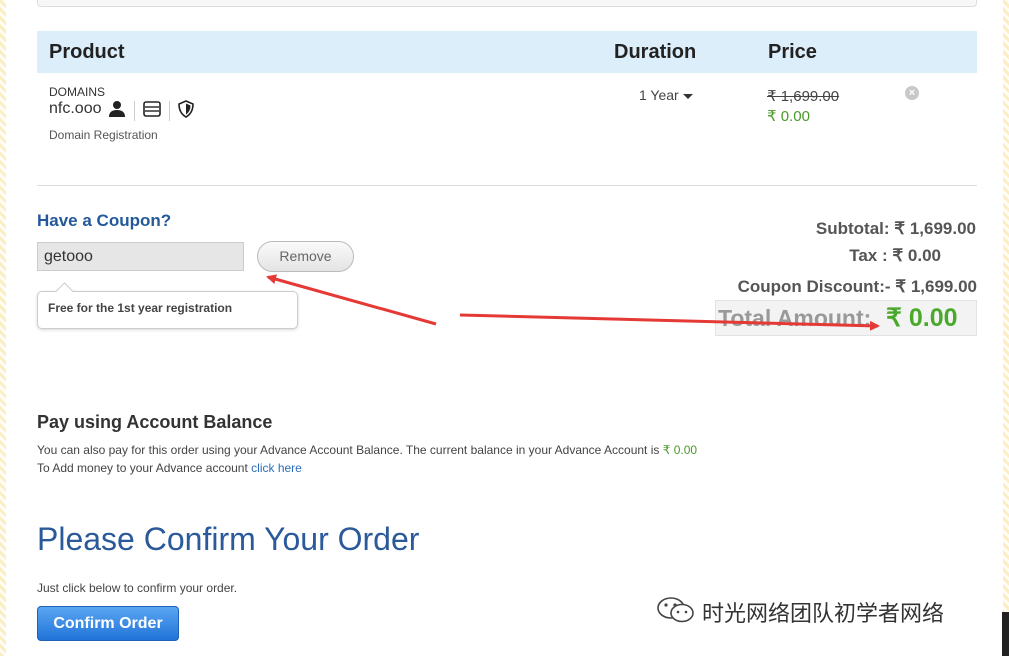 The width and height of the screenshot is (1009, 656). I want to click on coupon-message-text: Free for the 1st year registration, so click(140, 308).